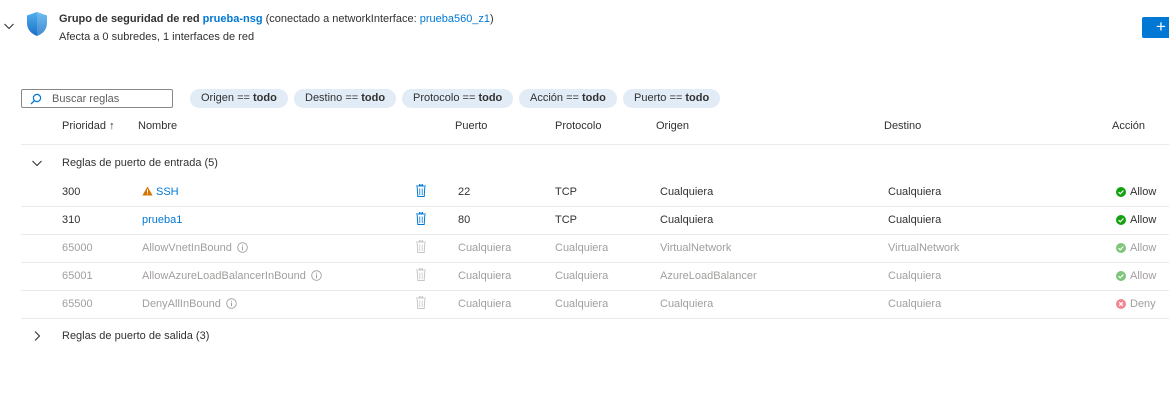 This screenshot has width=1169, height=409. I want to click on search-box, so click(97, 98).